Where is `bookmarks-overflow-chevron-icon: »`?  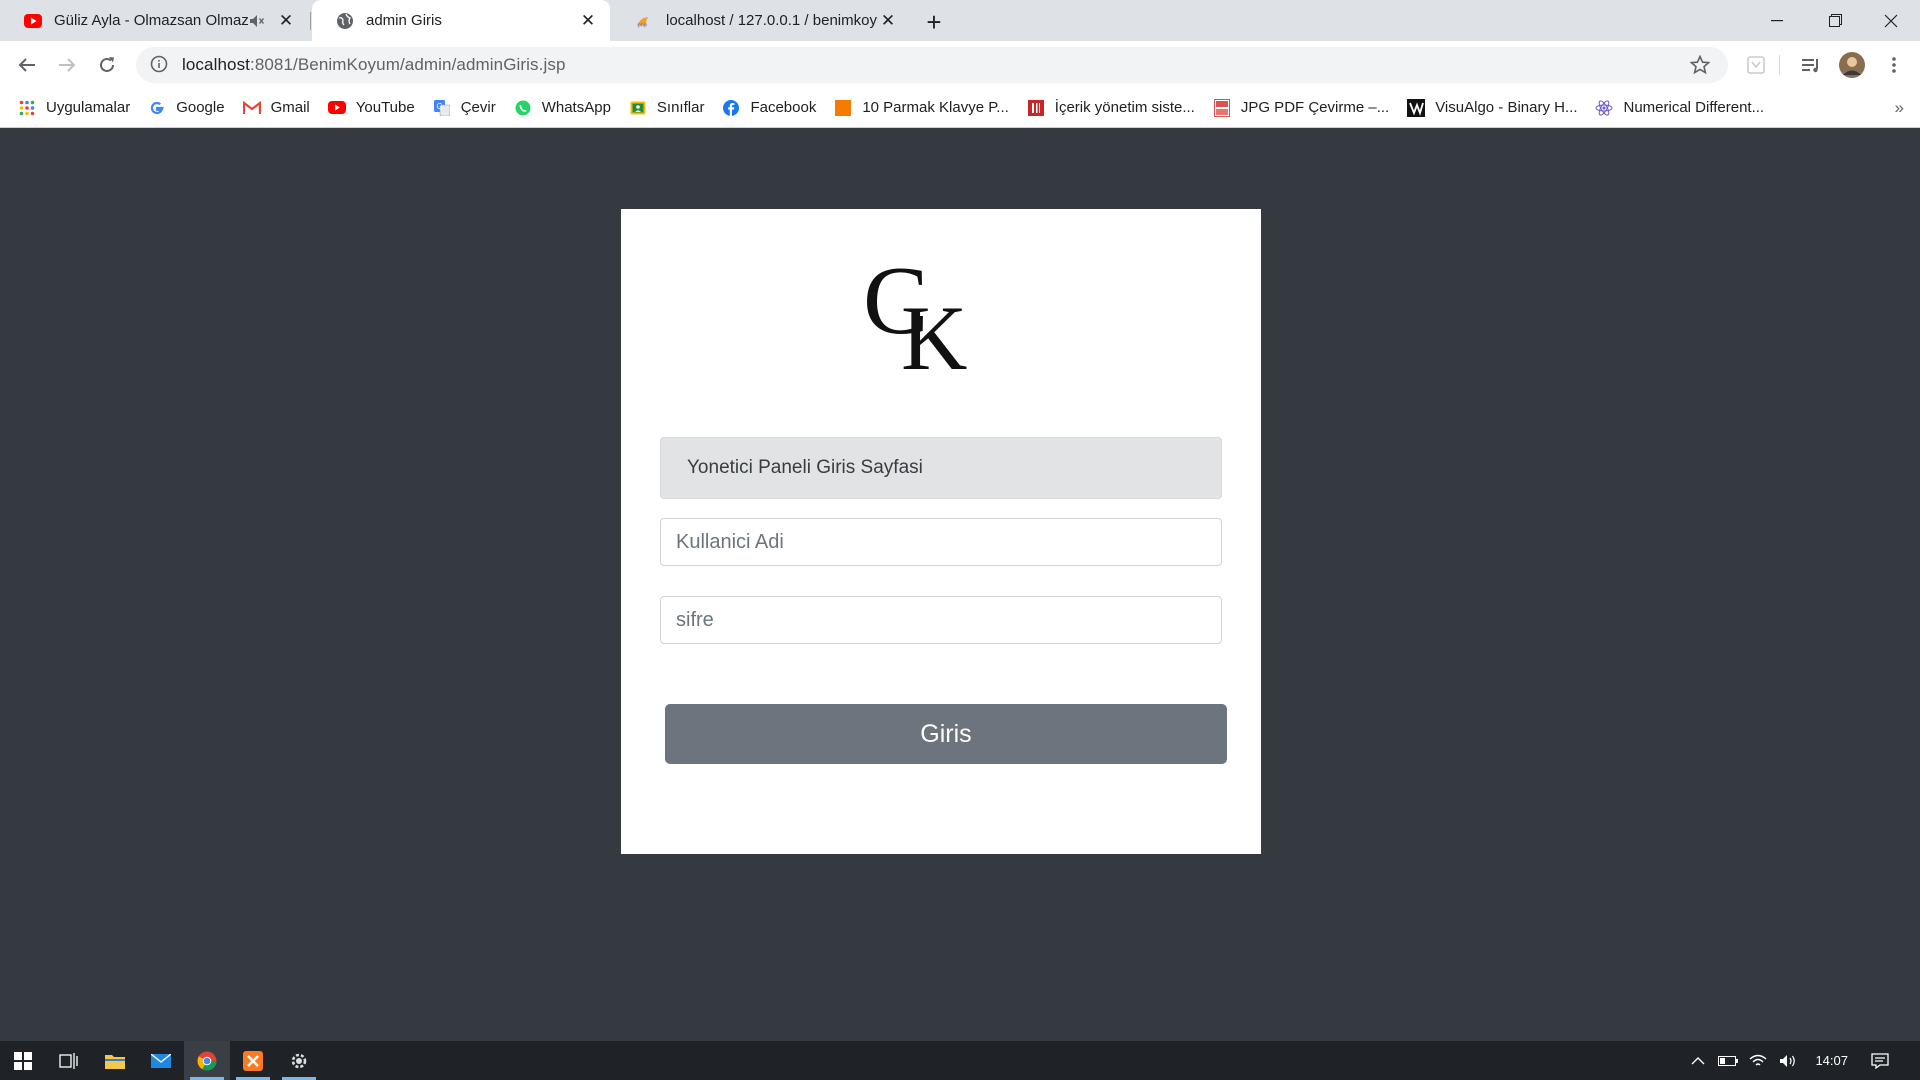
bookmarks-overflow-chevron-icon: » is located at coordinates (1899, 108).